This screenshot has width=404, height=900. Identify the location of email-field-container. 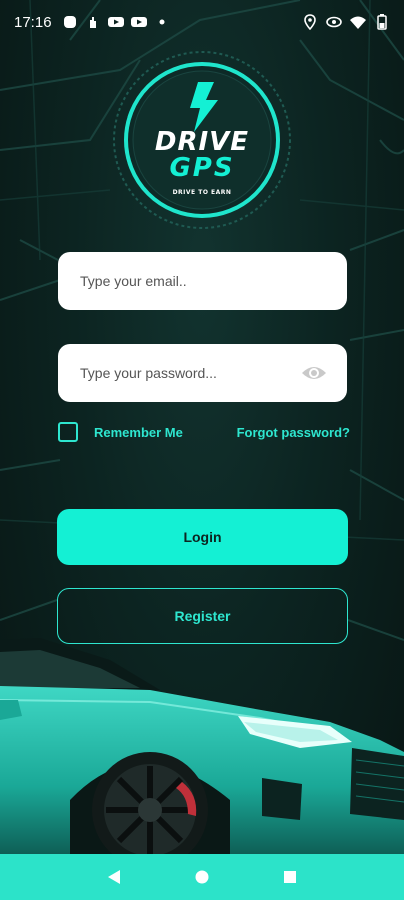
(202, 281).